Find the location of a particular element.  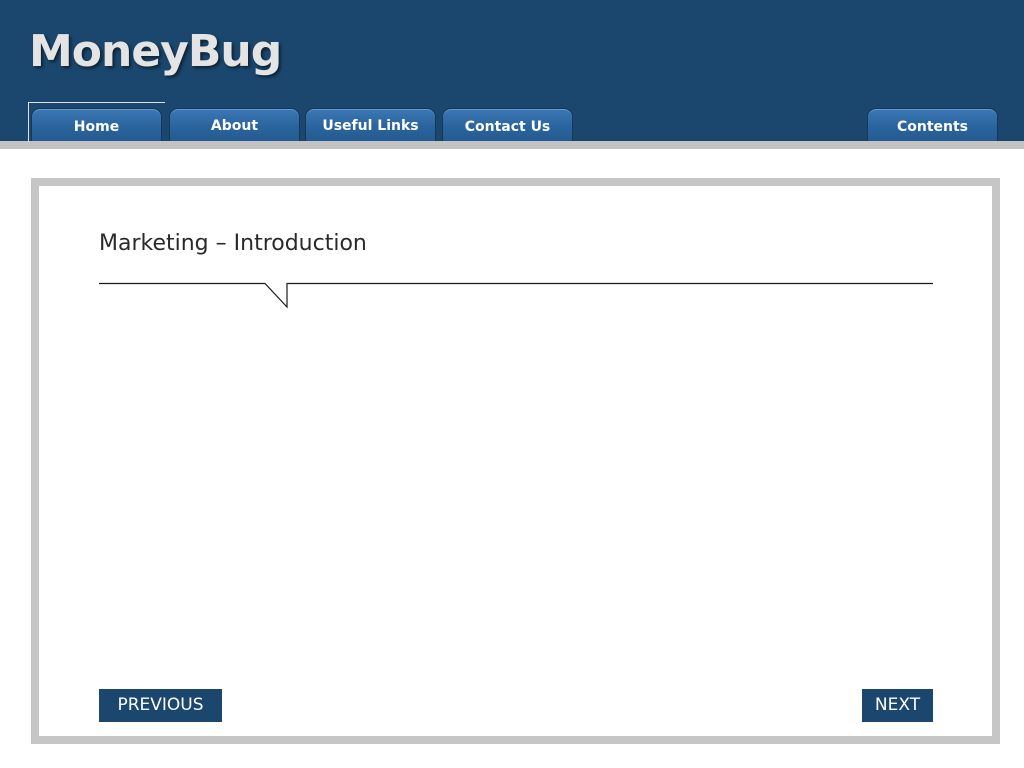

tab-about: About is located at coordinates (234, 124).